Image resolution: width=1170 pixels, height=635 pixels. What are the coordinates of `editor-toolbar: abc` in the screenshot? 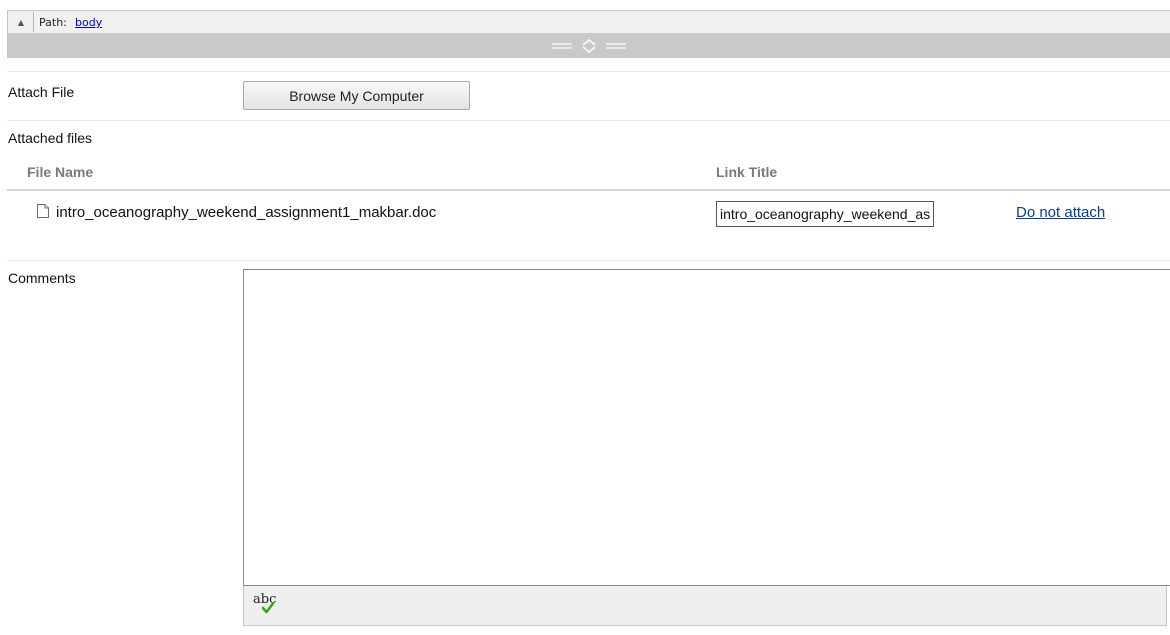 It's located at (705, 606).